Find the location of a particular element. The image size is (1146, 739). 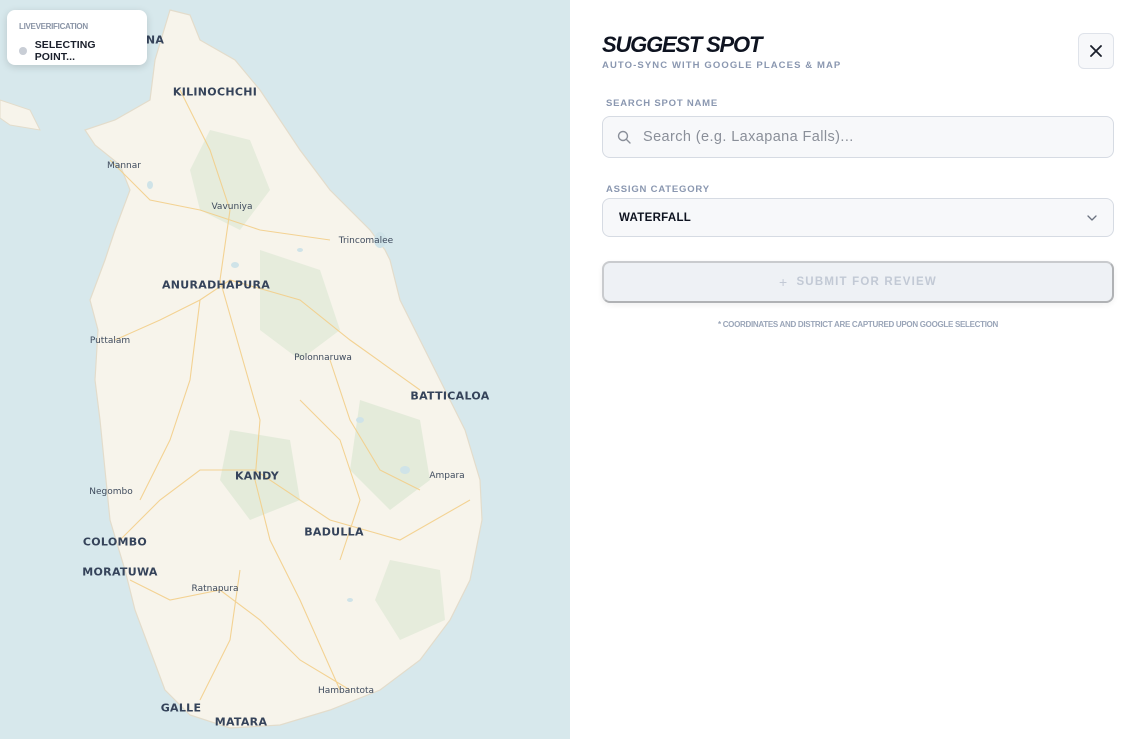

map-label-vavuniya: Vavuniya is located at coordinates (232, 207).